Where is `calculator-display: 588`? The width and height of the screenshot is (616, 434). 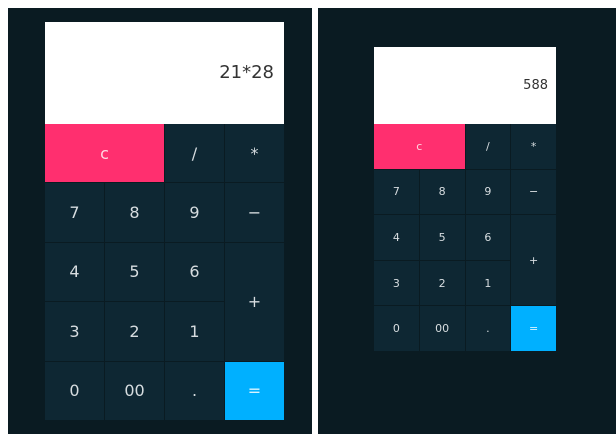 calculator-display: 588 is located at coordinates (465, 85).